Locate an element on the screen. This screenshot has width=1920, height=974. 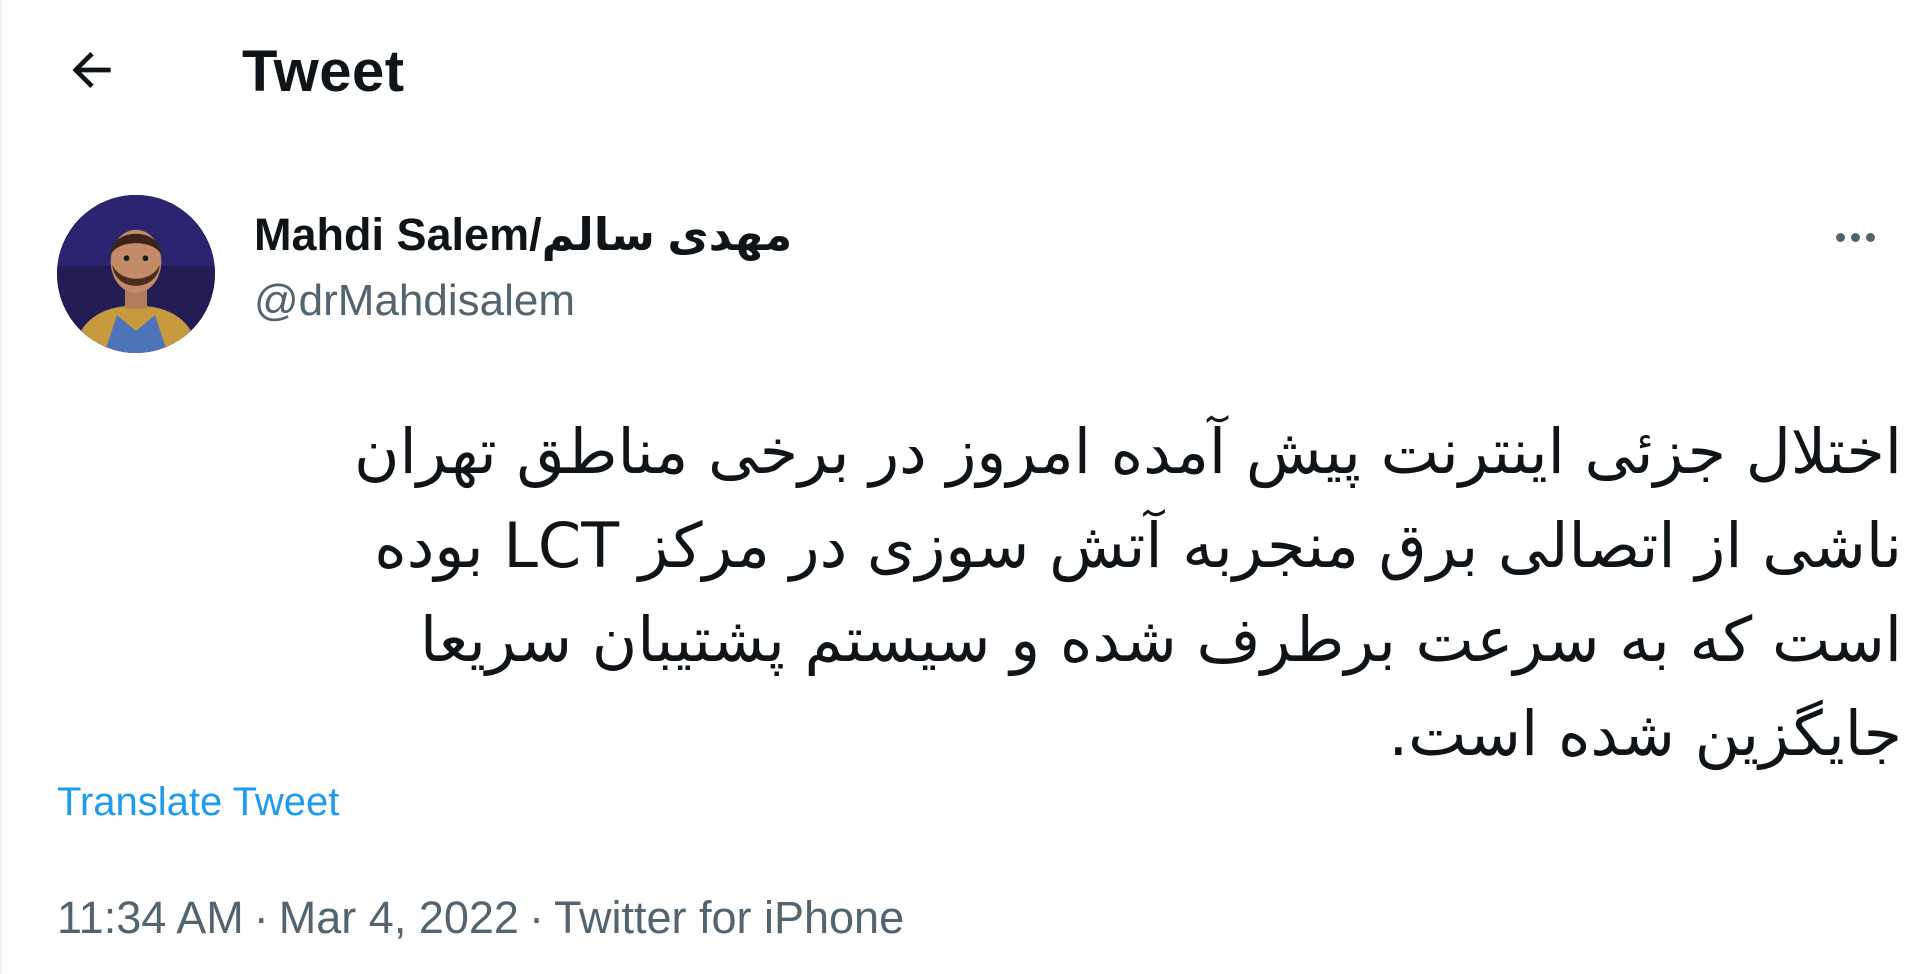
translate-tweet-link: Translate Tweet is located at coordinates (198, 802).